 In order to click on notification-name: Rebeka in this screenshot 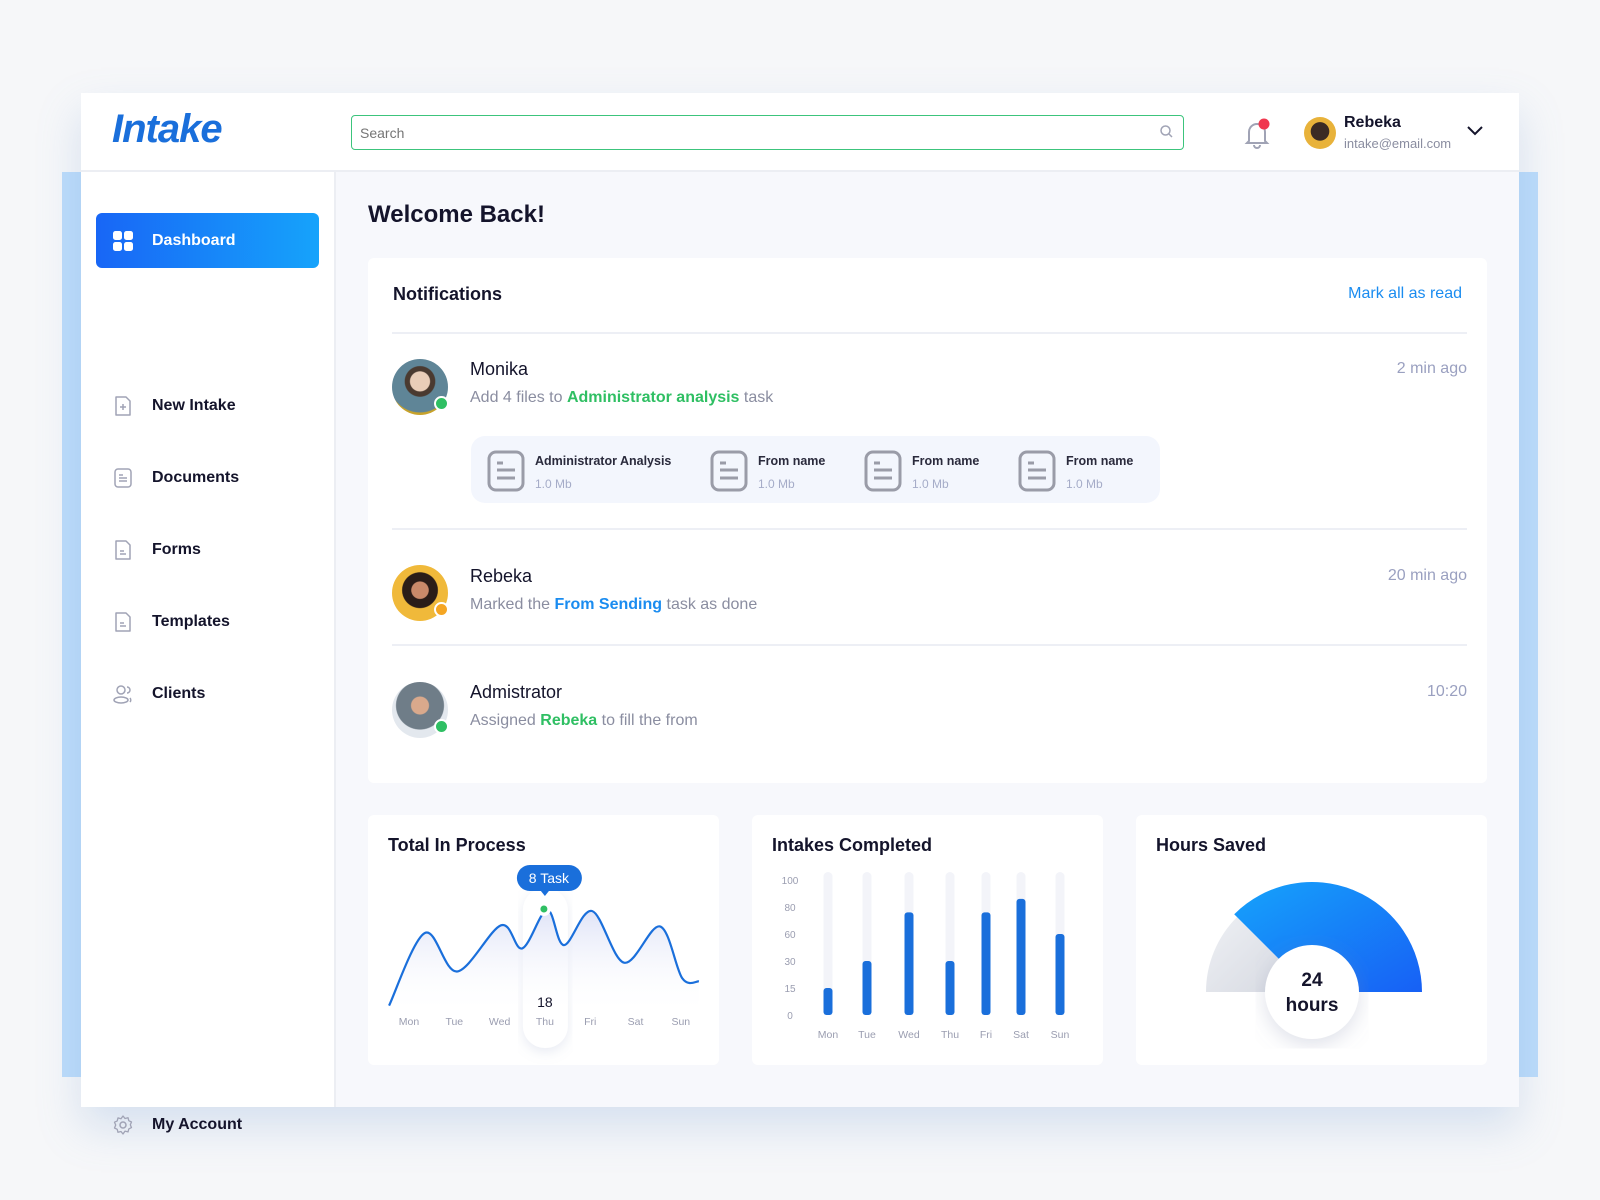, I will do `click(501, 576)`.